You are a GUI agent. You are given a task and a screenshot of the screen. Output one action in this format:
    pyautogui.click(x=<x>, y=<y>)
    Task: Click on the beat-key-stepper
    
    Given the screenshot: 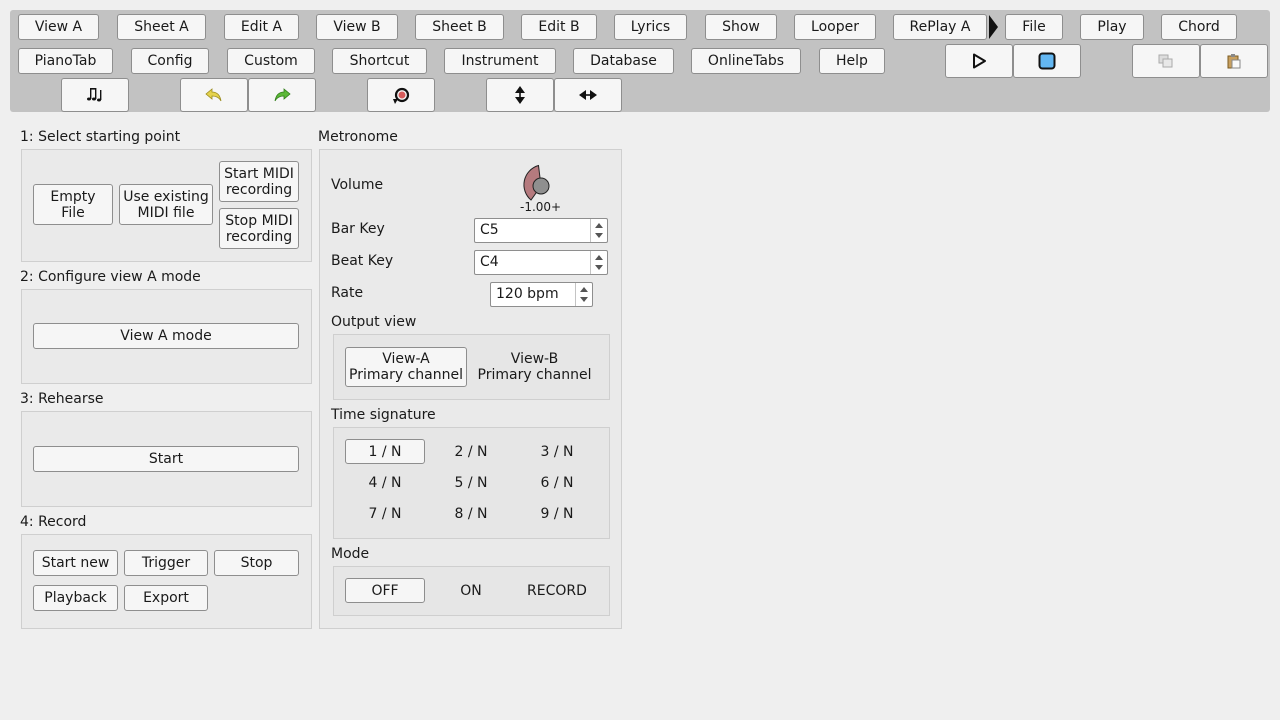 What is the action you would take?
    pyautogui.click(x=598, y=262)
    